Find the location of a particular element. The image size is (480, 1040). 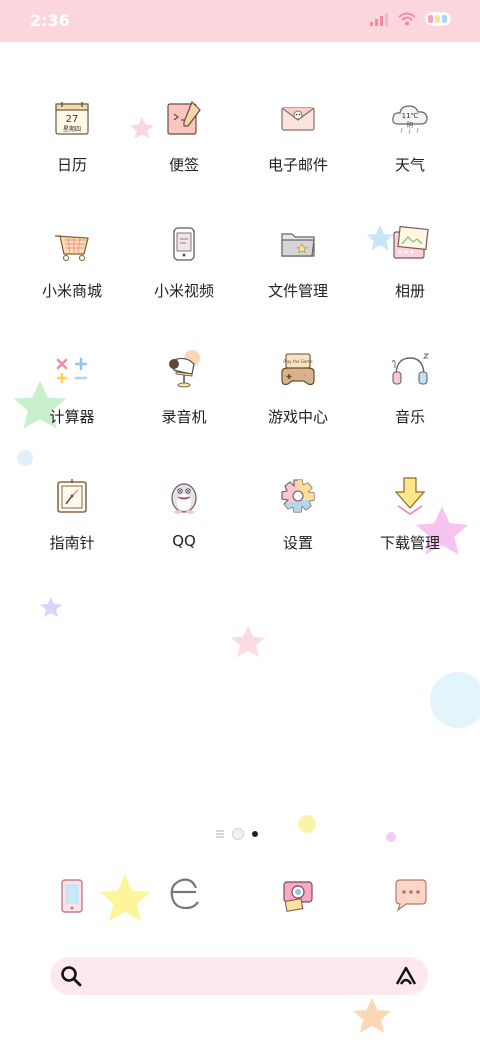

headphones-icon is located at coordinates (410, 370).